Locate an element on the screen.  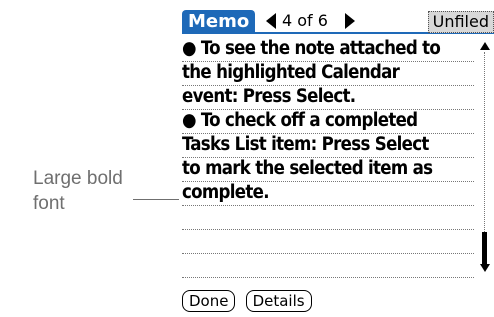
callout-line-2: font is located at coordinates (49, 203).